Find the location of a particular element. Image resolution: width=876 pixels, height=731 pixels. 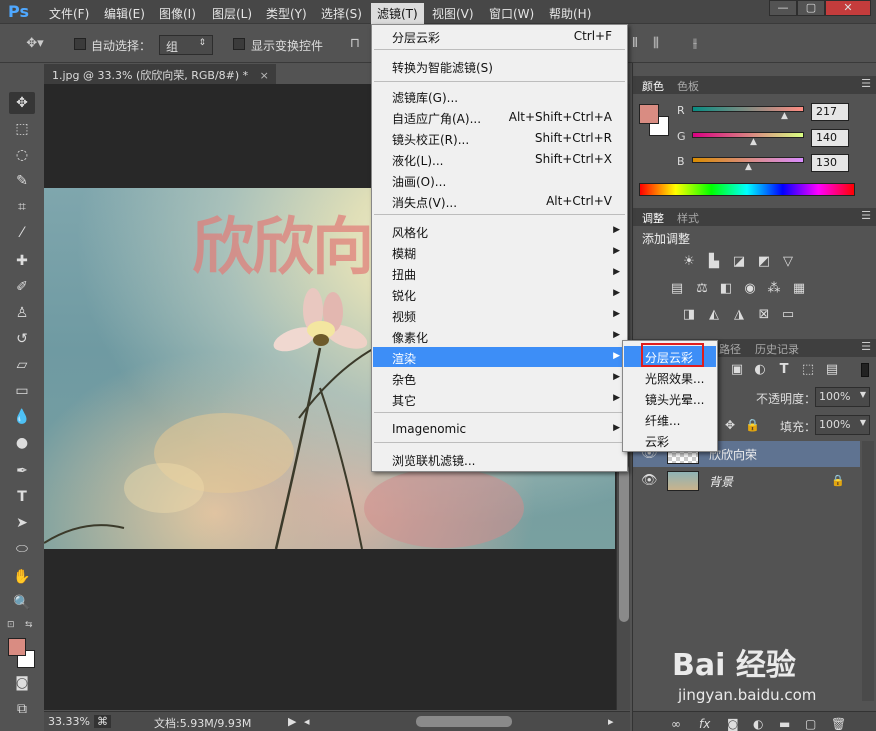

blue-slider-handle: ▲ is located at coordinates (748, 167).